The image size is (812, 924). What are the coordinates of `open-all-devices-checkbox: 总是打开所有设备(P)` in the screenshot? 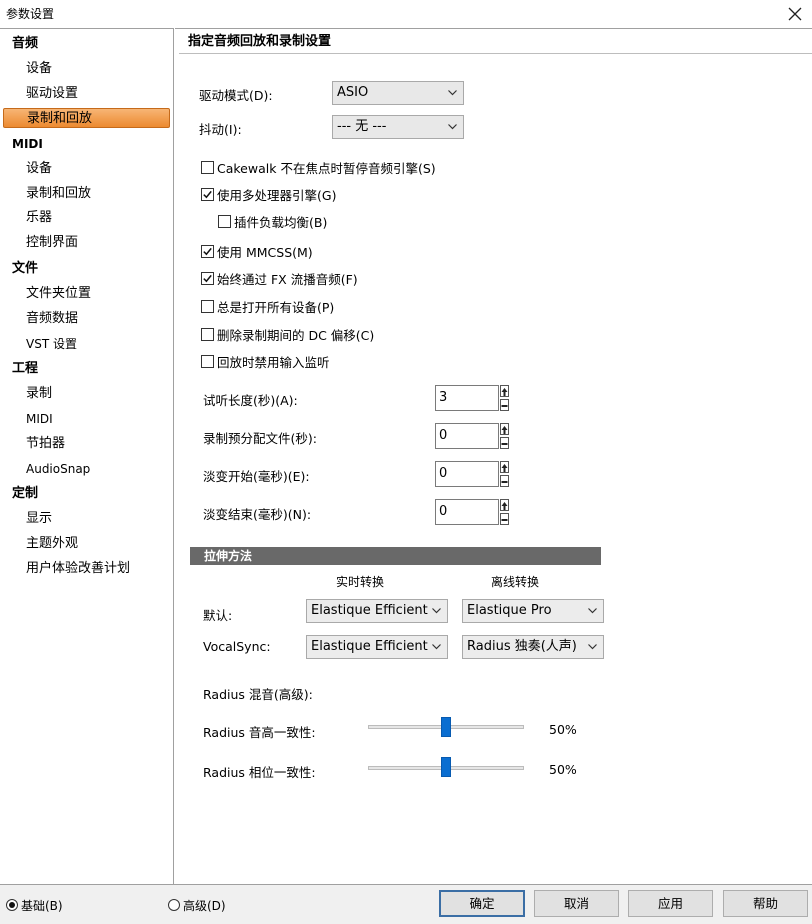 It's located at (267, 306).